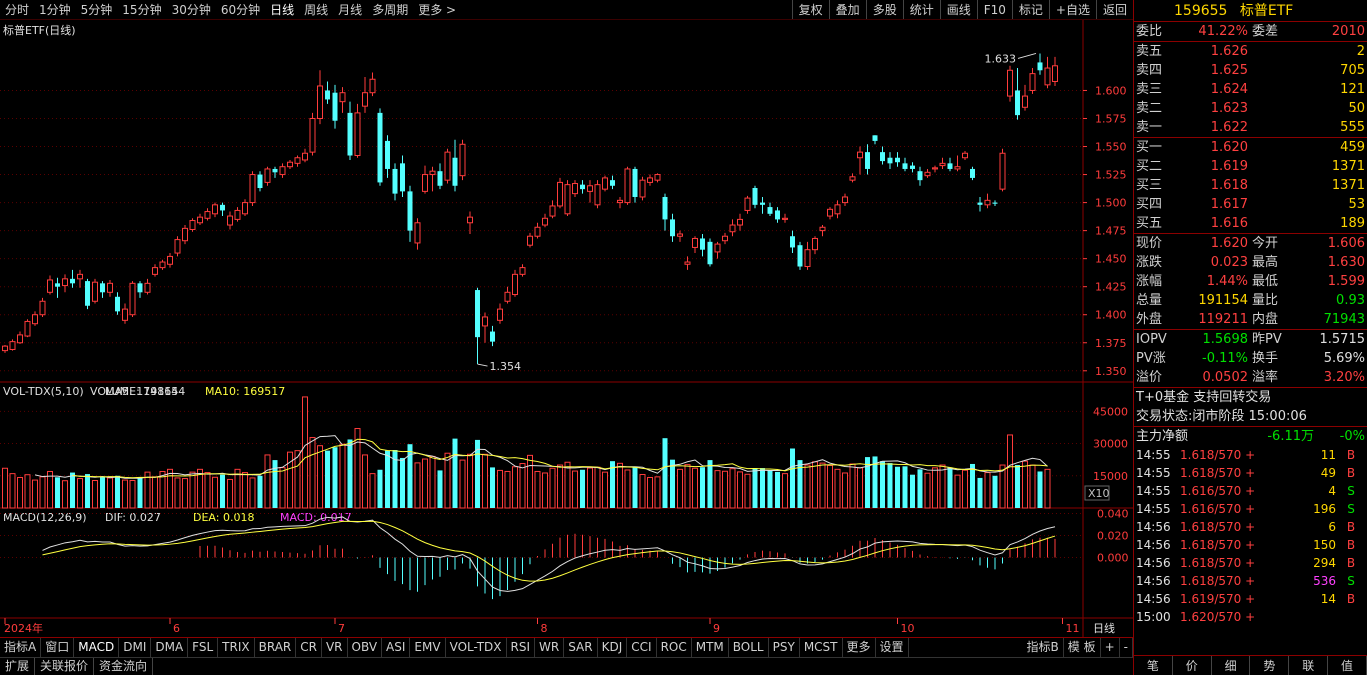 The width and height of the screenshot is (1367, 675). I want to click on quote-tab-4: 联, so click(1309, 665).